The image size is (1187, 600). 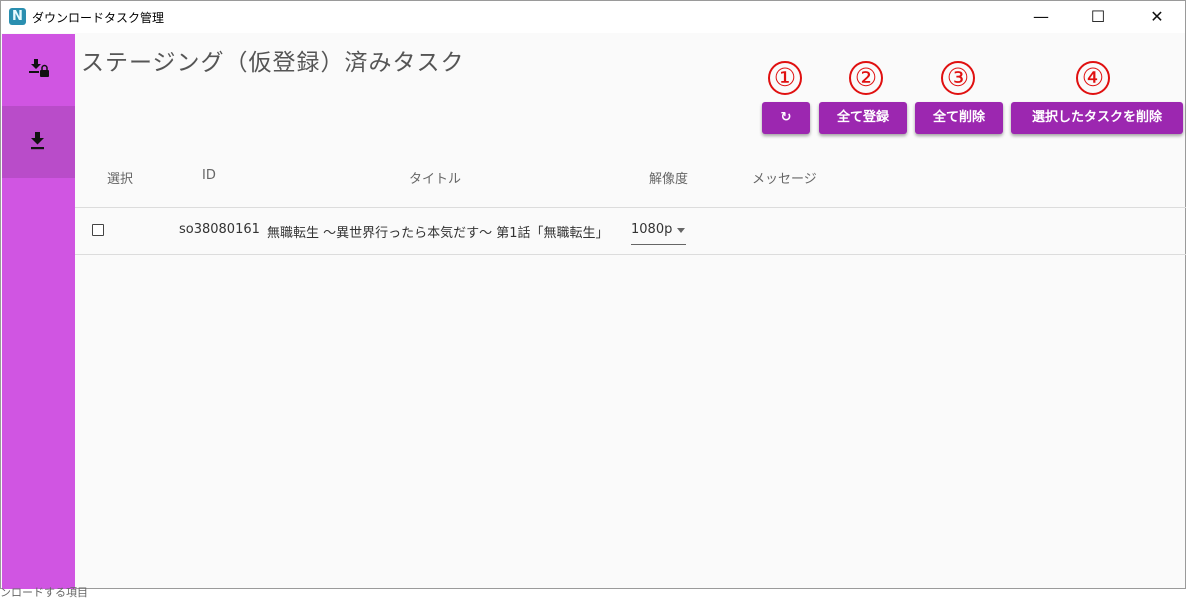 What do you see at coordinates (958, 78) in the screenshot?
I see `marker-3: ③` at bounding box center [958, 78].